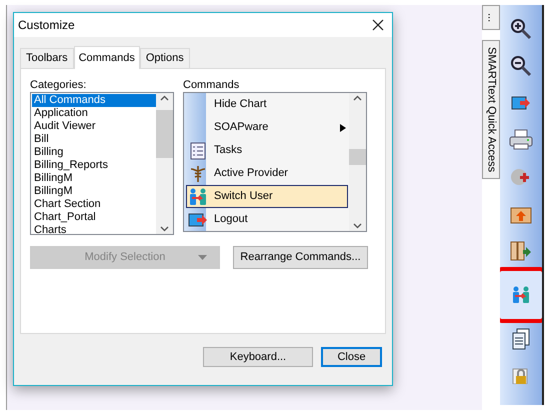  What do you see at coordinates (47, 58) in the screenshot?
I see `tab: Toolbars` at bounding box center [47, 58].